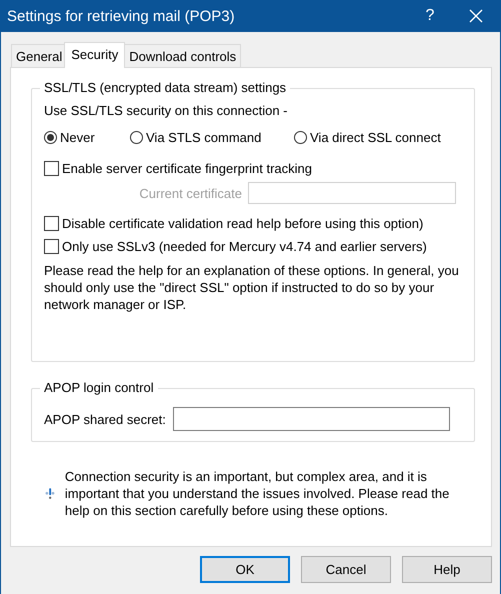 The width and height of the screenshot is (501, 594). Describe the element at coordinates (183, 55) in the screenshot. I see `tab: Download controls` at that location.